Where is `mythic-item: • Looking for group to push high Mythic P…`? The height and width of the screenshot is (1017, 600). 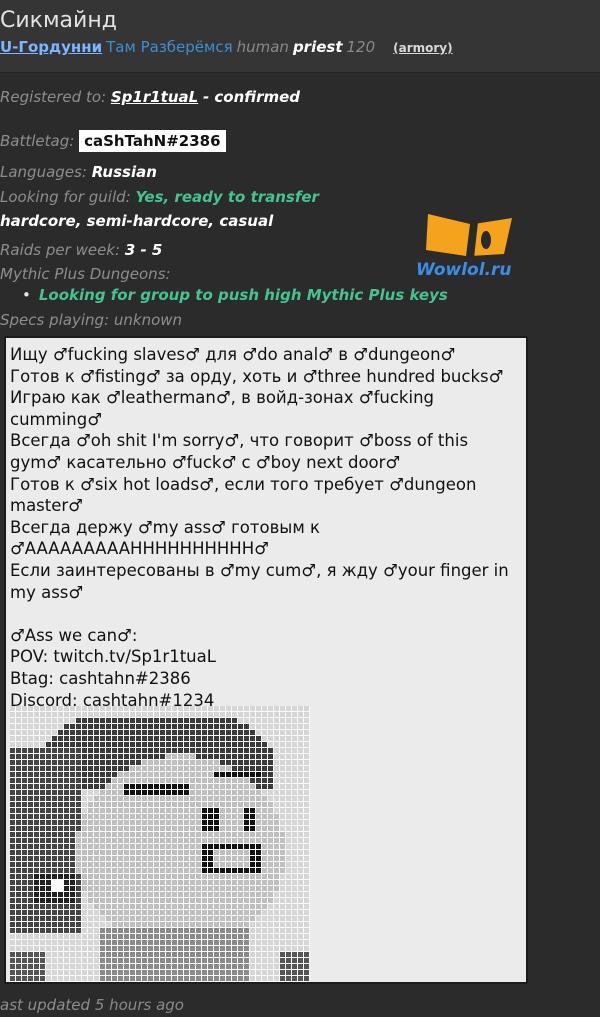
mythic-item: • Looking for group to push high Mythic P… is located at coordinates (235, 295).